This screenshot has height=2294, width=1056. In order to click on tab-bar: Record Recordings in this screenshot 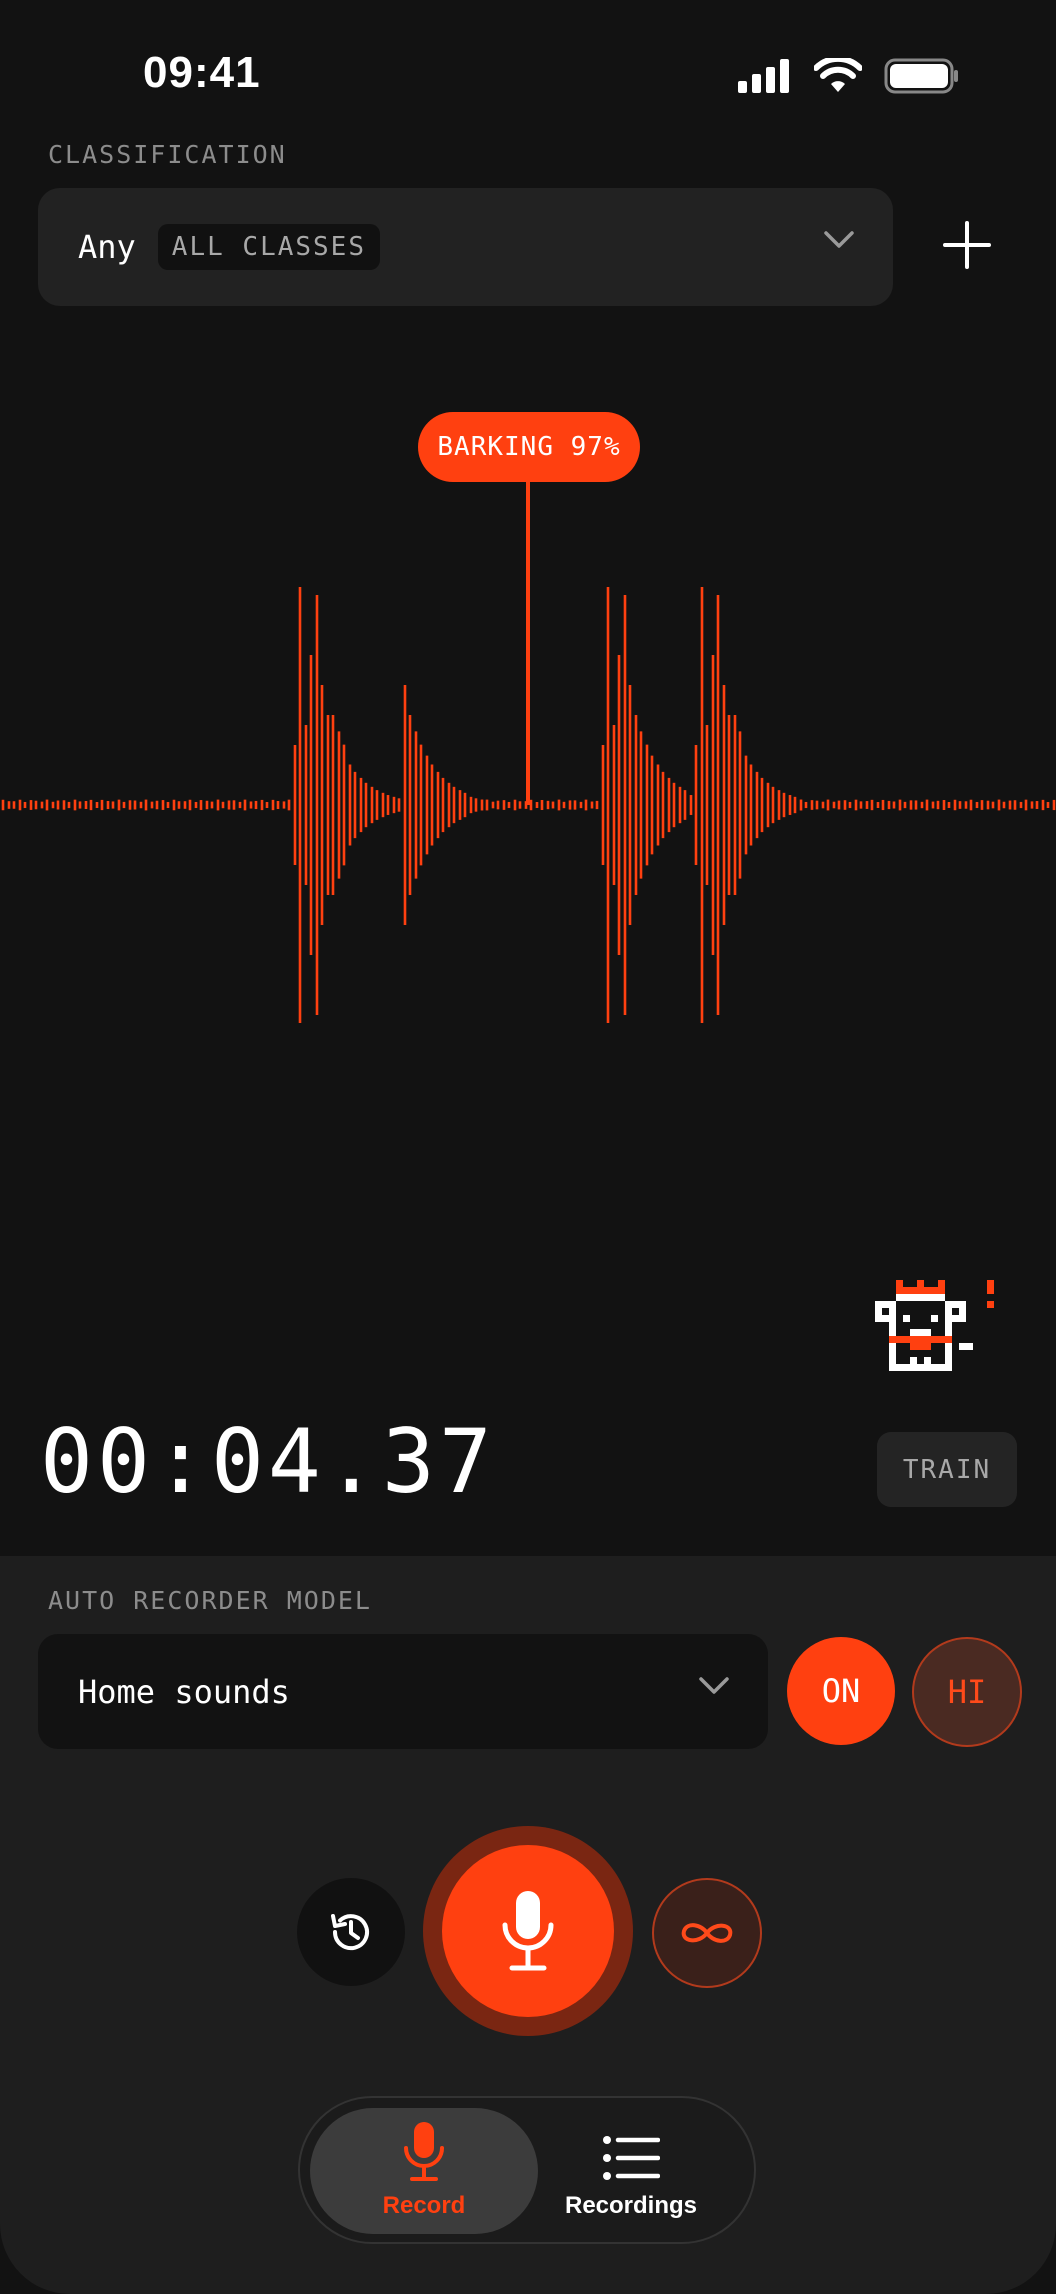, I will do `click(527, 2170)`.